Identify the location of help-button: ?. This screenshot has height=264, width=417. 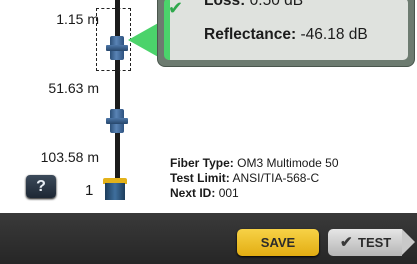
(41, 186).